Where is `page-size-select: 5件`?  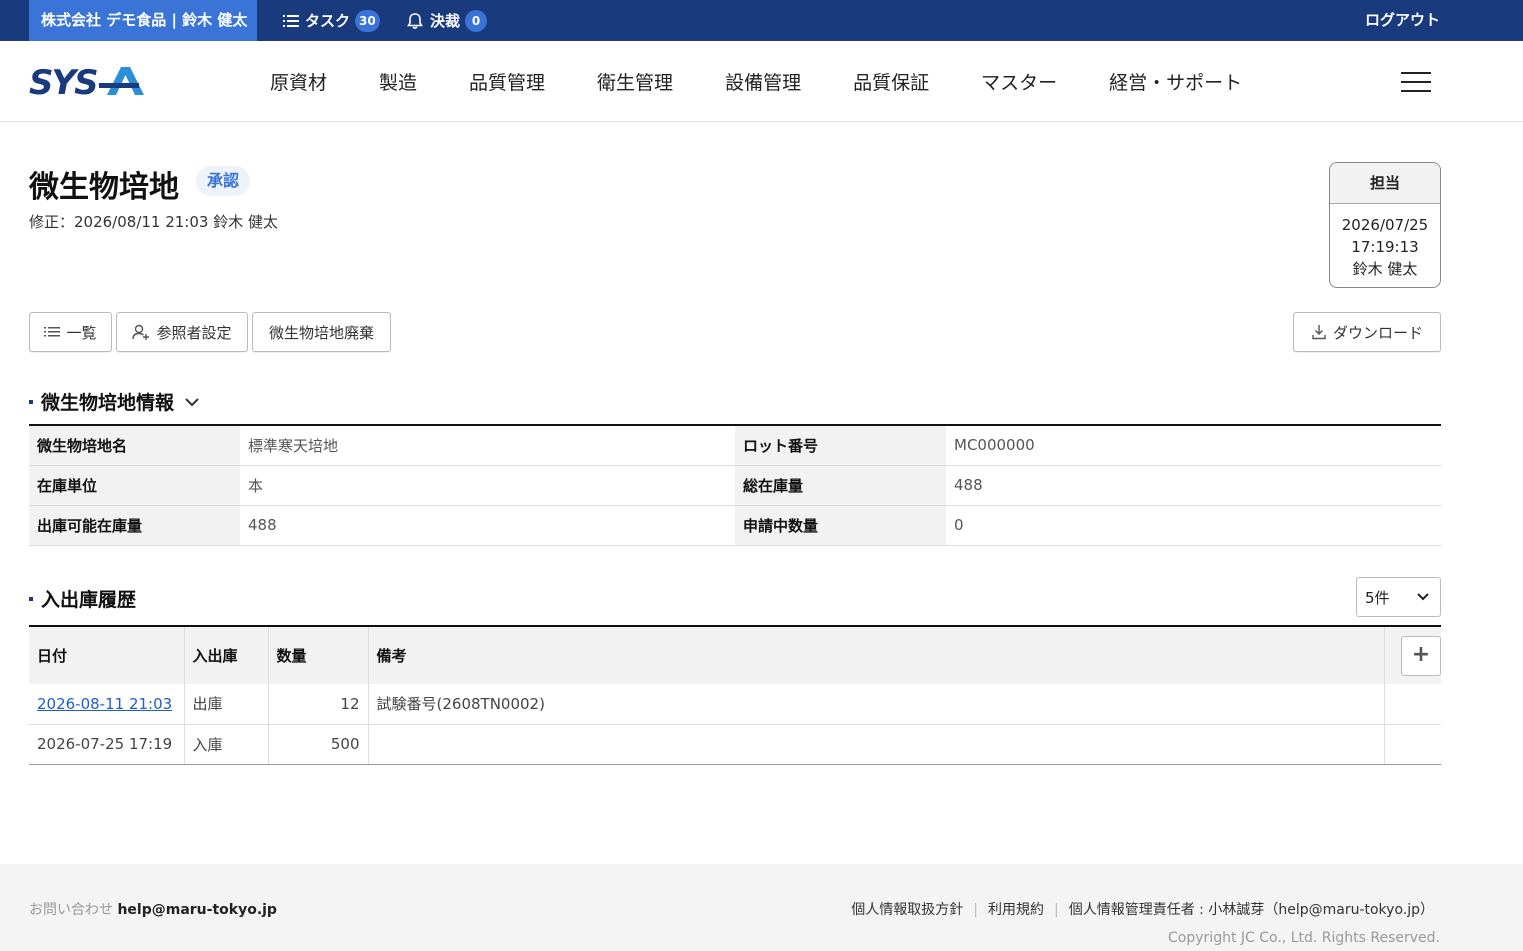
page-size-select: 5件 is located at coordinates (1398, 597).